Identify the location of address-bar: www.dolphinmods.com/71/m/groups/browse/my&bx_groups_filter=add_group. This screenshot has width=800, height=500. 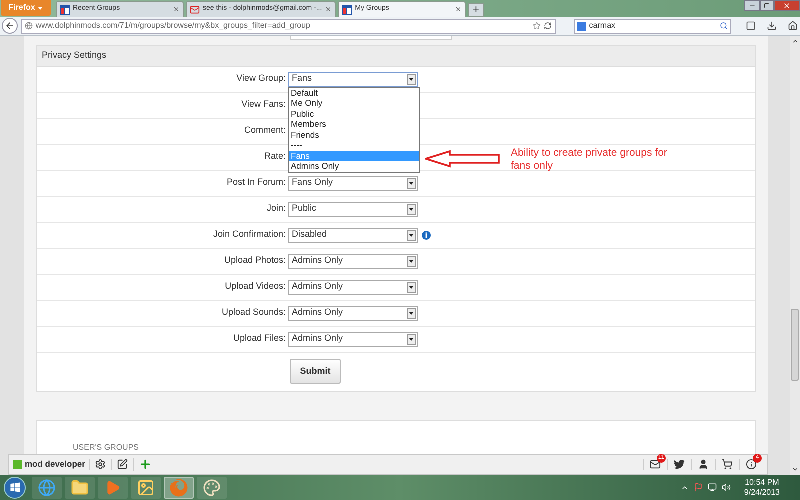
(288, 26).